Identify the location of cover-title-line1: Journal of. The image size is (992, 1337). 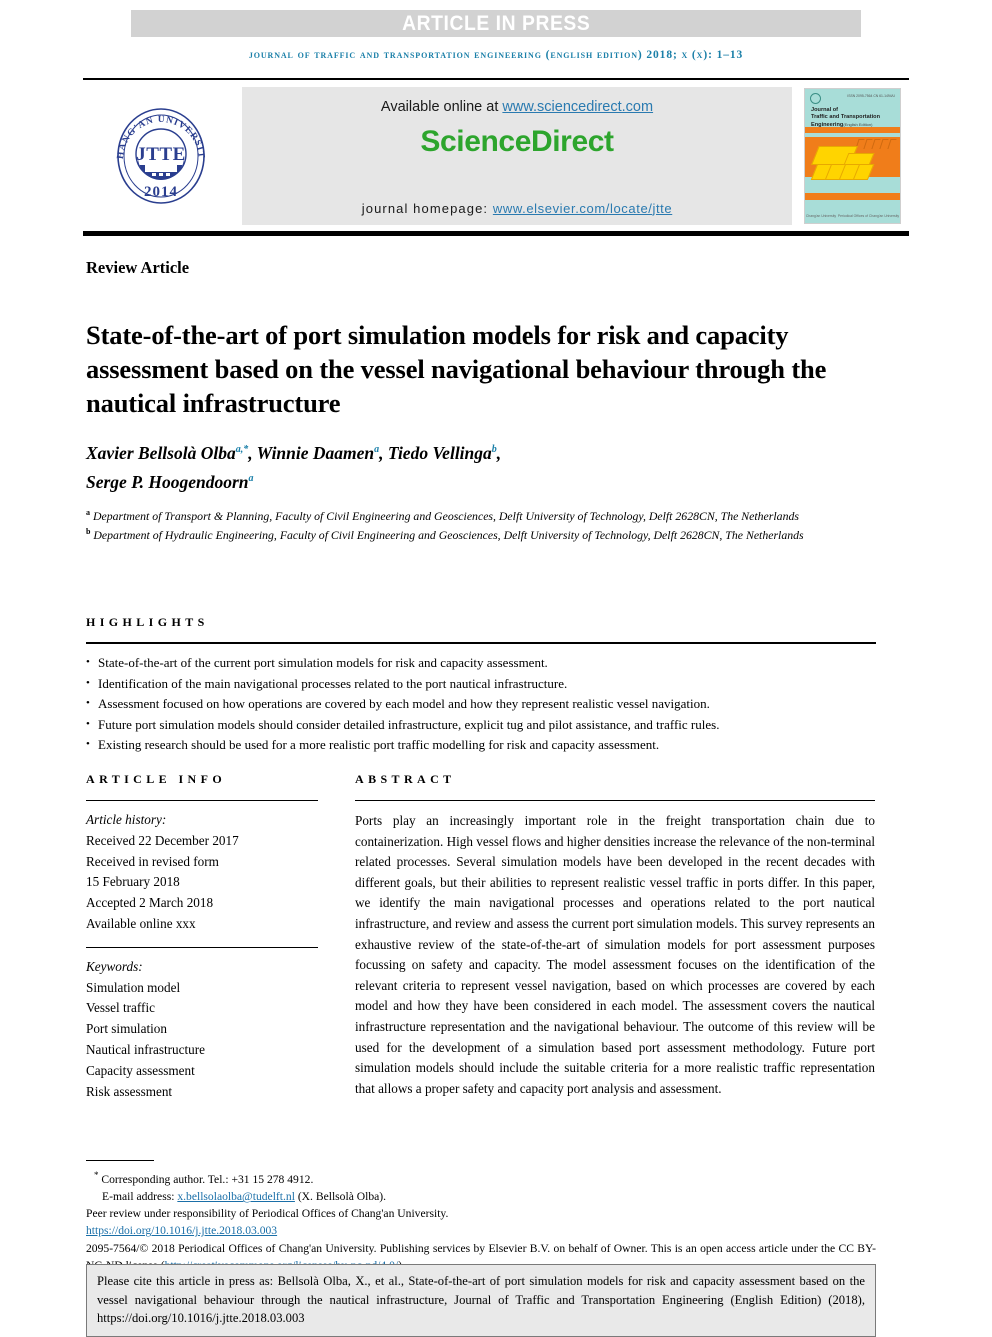
(825, 109).